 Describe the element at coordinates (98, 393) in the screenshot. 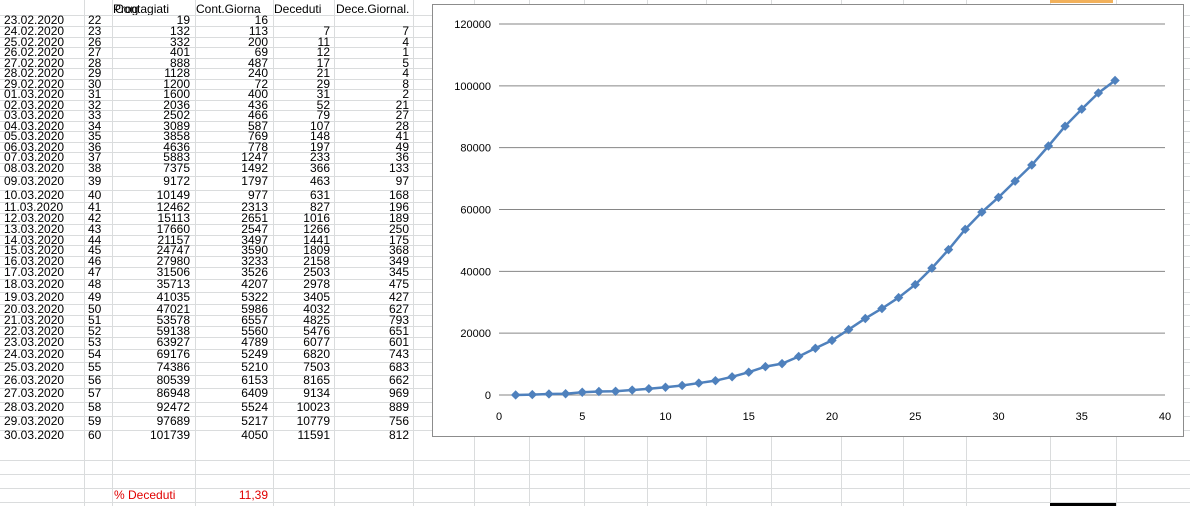

I see `value-cell: 57` at that location.